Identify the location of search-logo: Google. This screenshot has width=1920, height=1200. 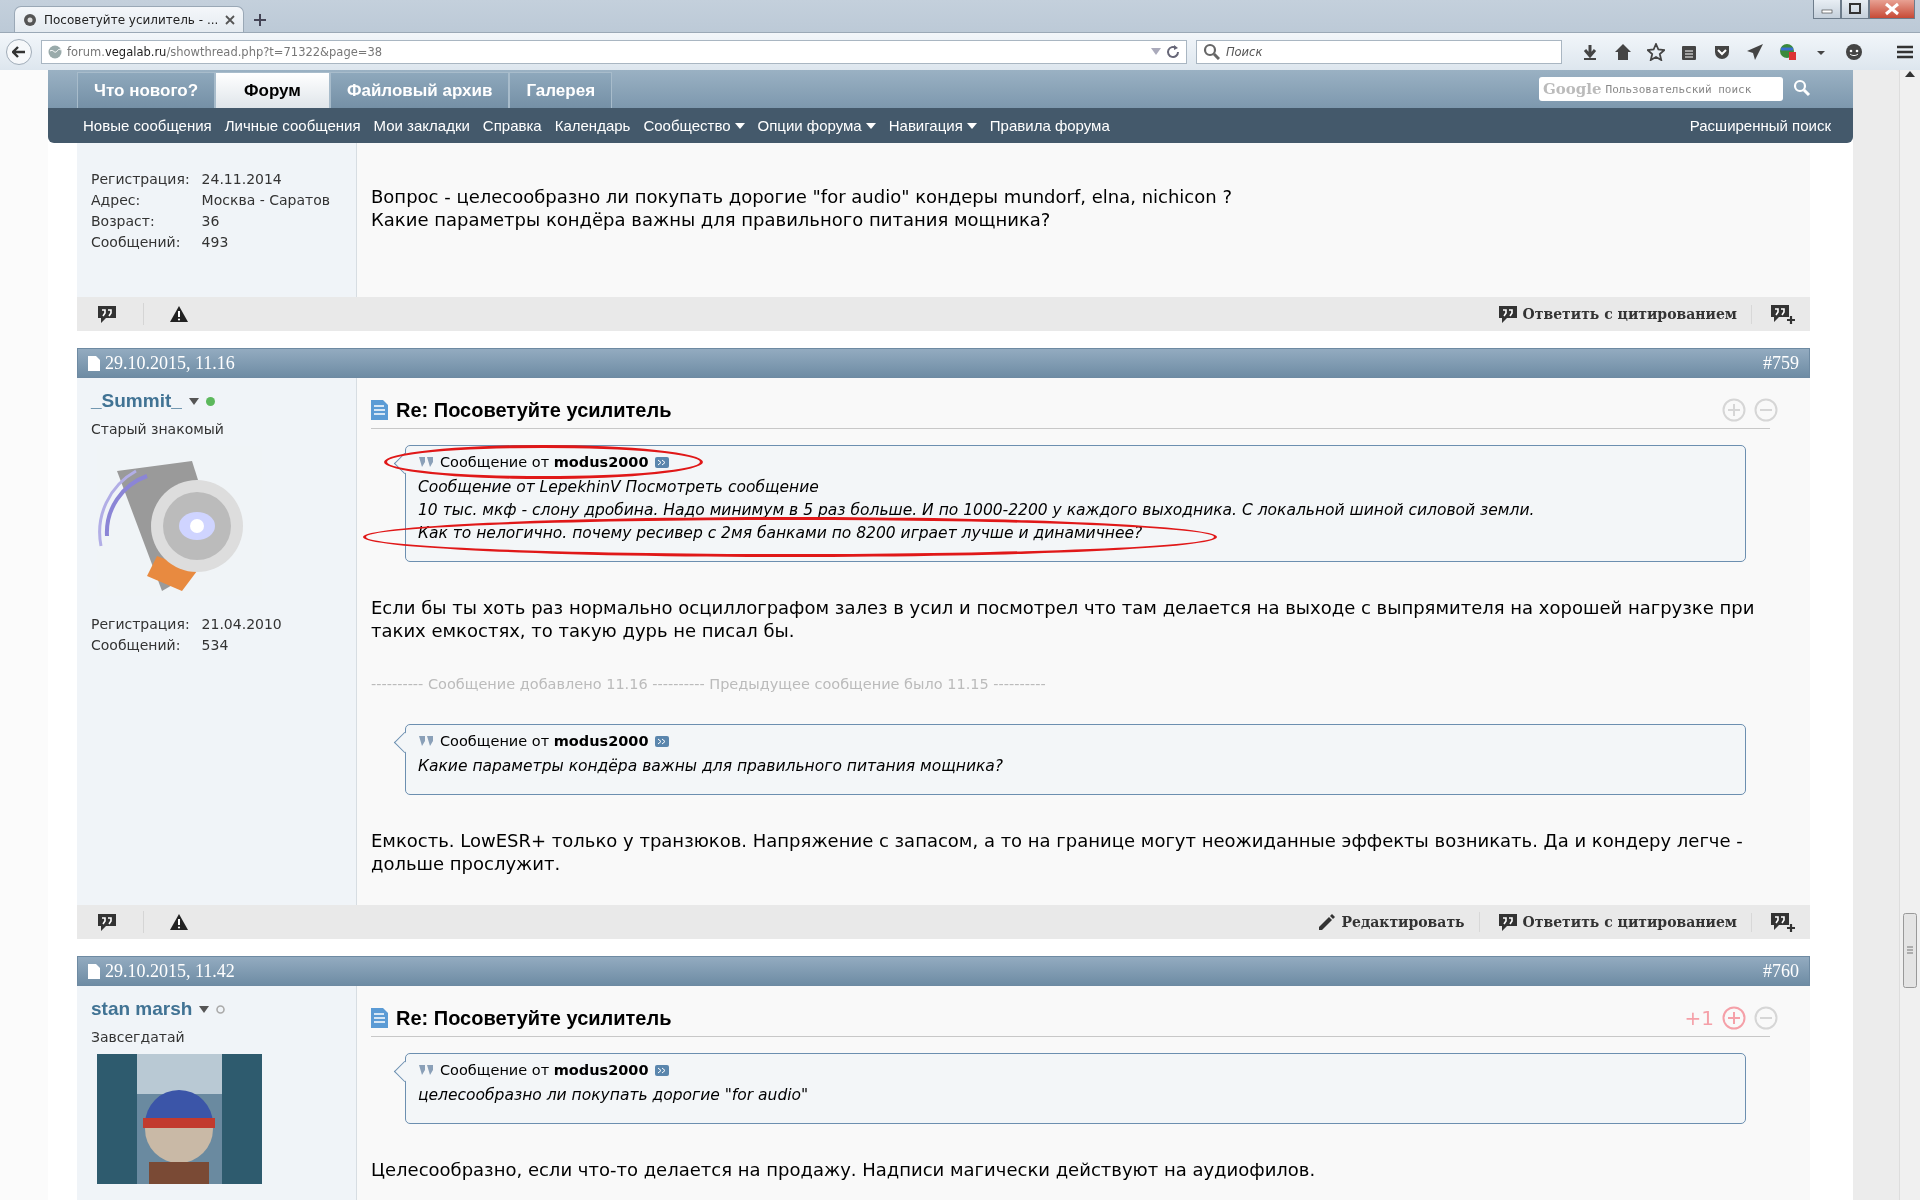
(1572, 89).